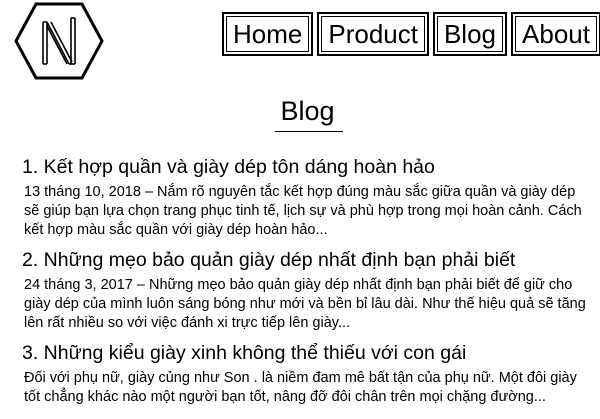  What do you see at coordinates (309, 131) in the screenshot?
I see `title-underline` at bounding box center [309, 131].